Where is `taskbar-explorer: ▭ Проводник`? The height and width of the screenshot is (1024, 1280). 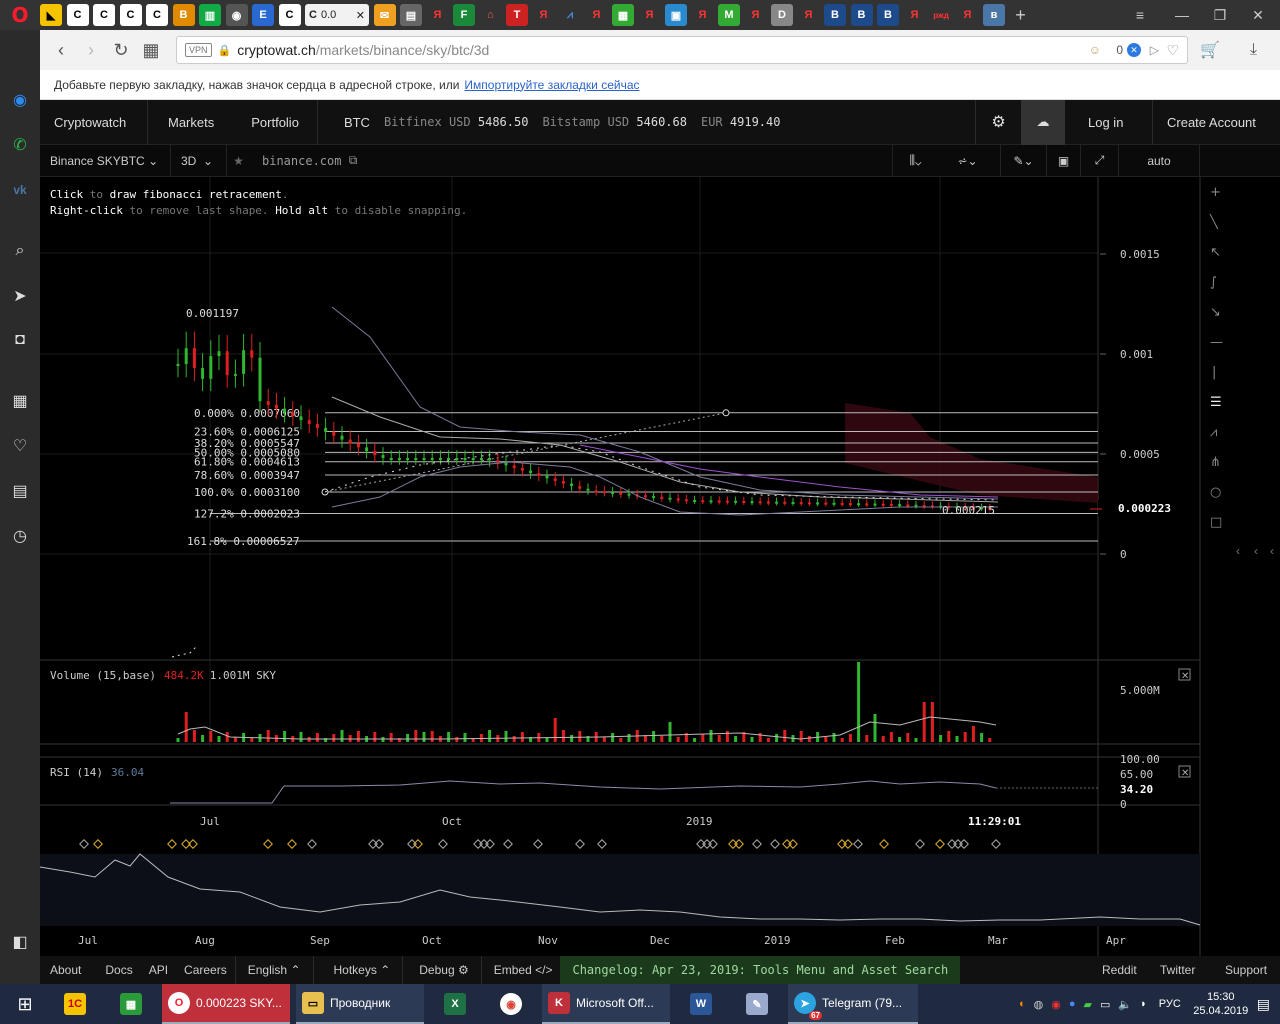
taskbar-explorer: ▭ Проводник is located at coordinates (360, 1004).